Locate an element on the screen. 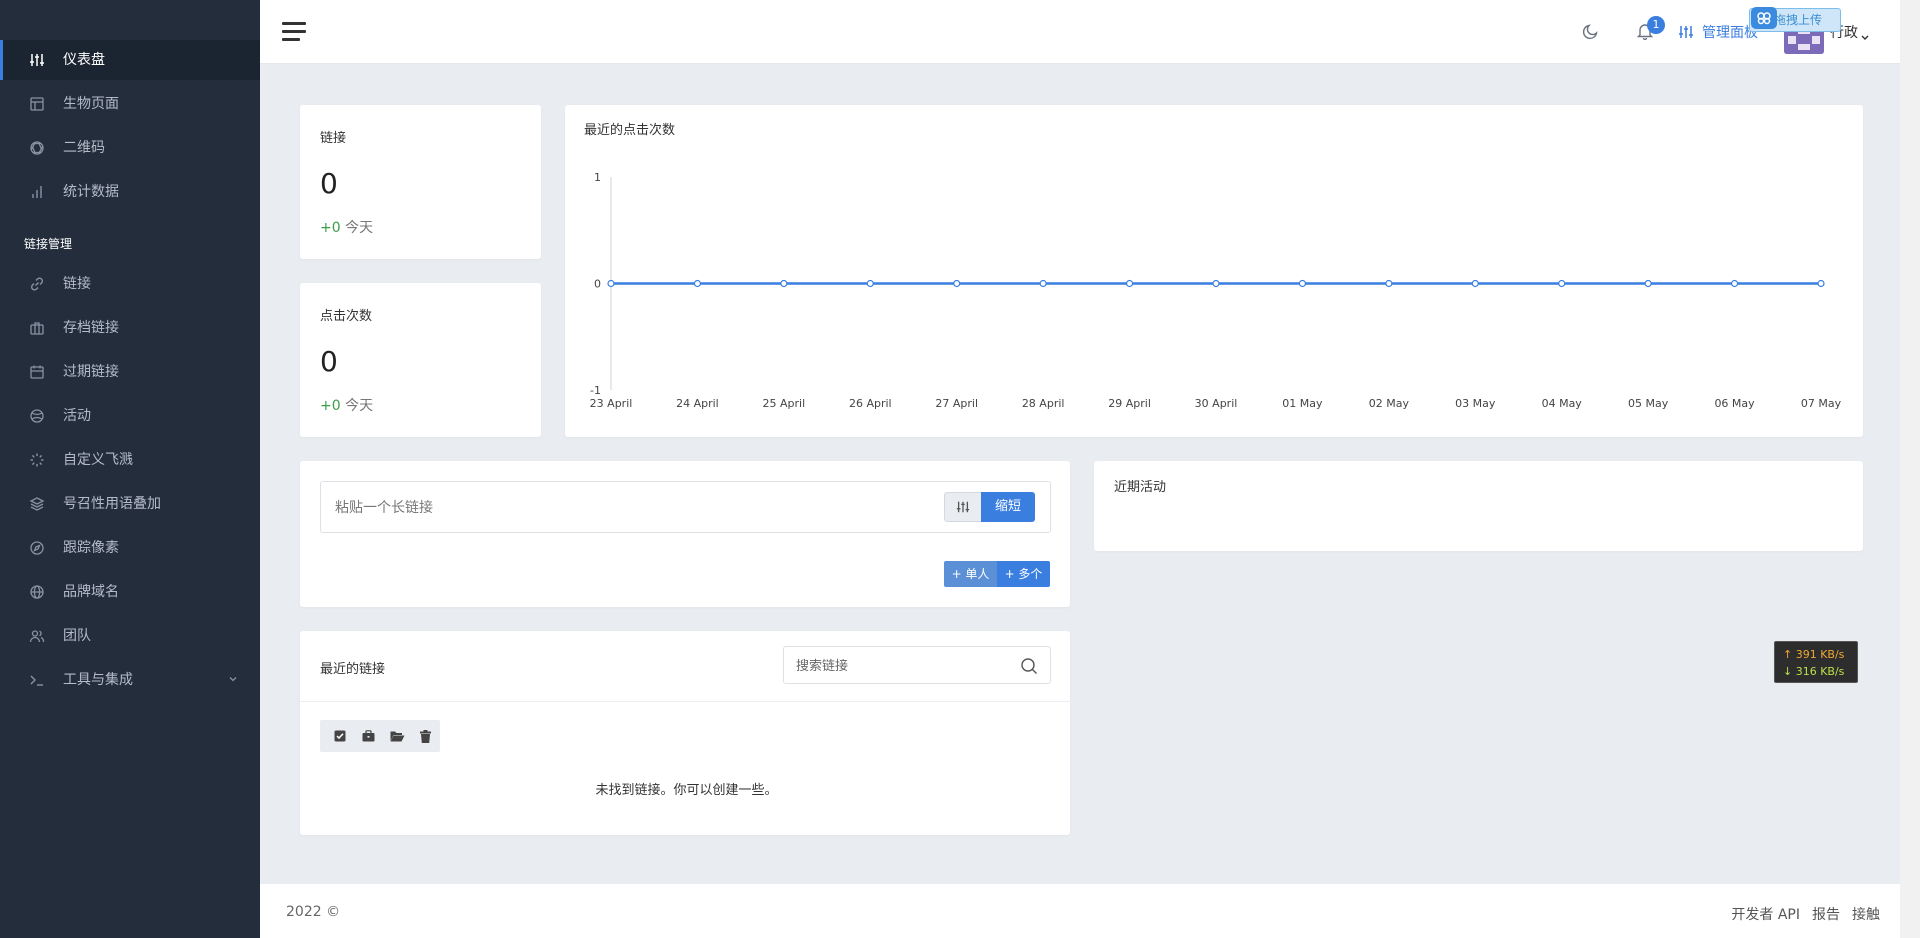 Image resolution: width=1920 pixels, height=938 pixels. chart-y-tick-label: 0 is located at coordinates (597, 284).